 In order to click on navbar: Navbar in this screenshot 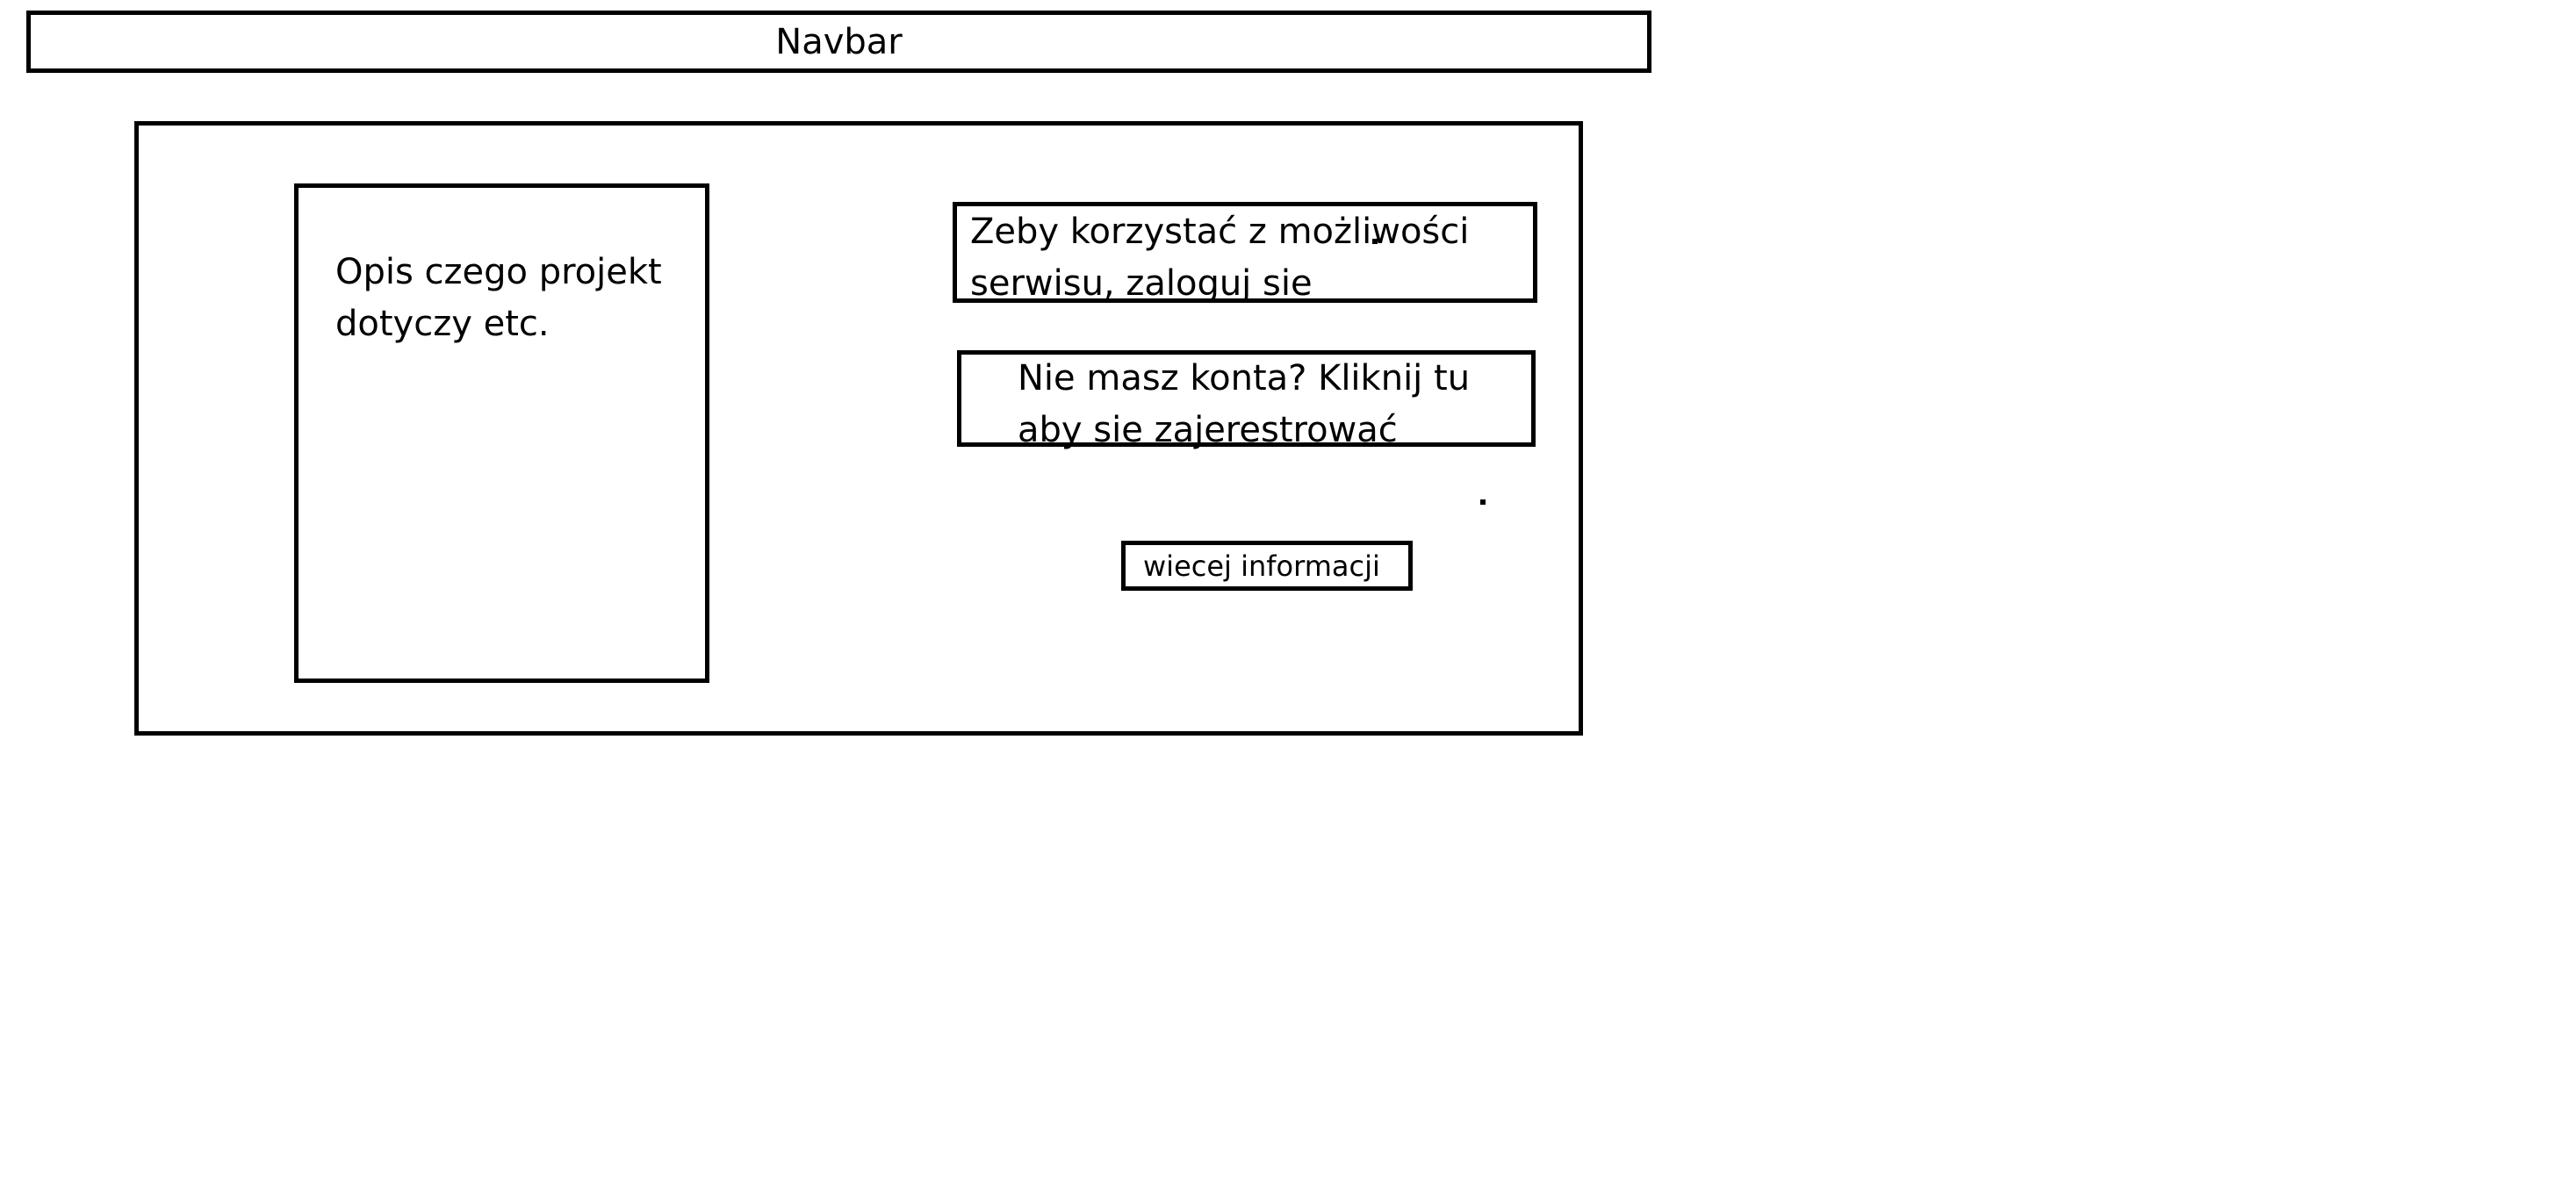, I will do `click(838, 42)`.